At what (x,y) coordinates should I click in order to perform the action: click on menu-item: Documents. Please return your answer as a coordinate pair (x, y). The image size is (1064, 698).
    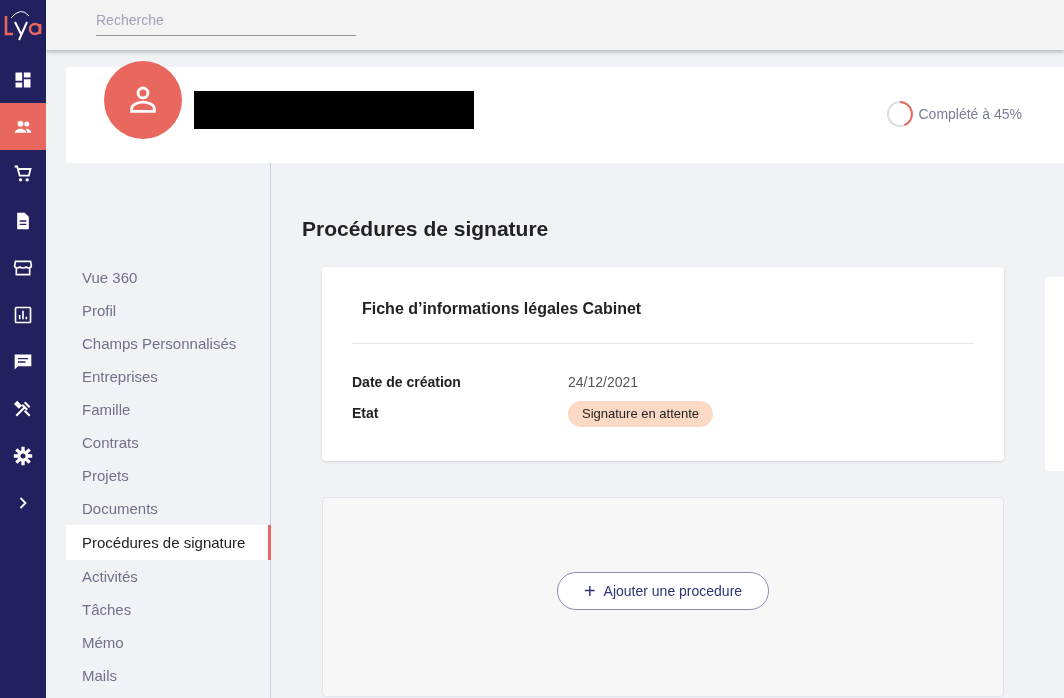
    Looking at the image, I should click on (168, 508).